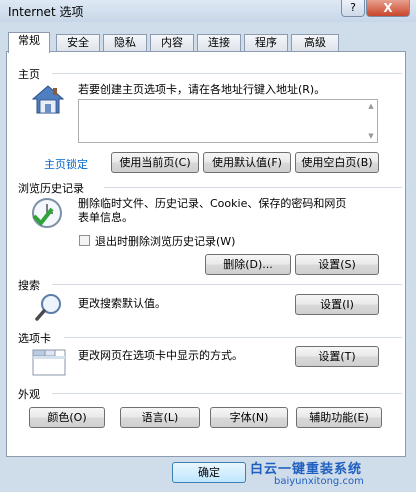 This screenshot has width=416, height=492. What do you see at coordinates (266, 43) in the screenshot?
I see `tab-programs: 程序` at bounding box center [266, 43].